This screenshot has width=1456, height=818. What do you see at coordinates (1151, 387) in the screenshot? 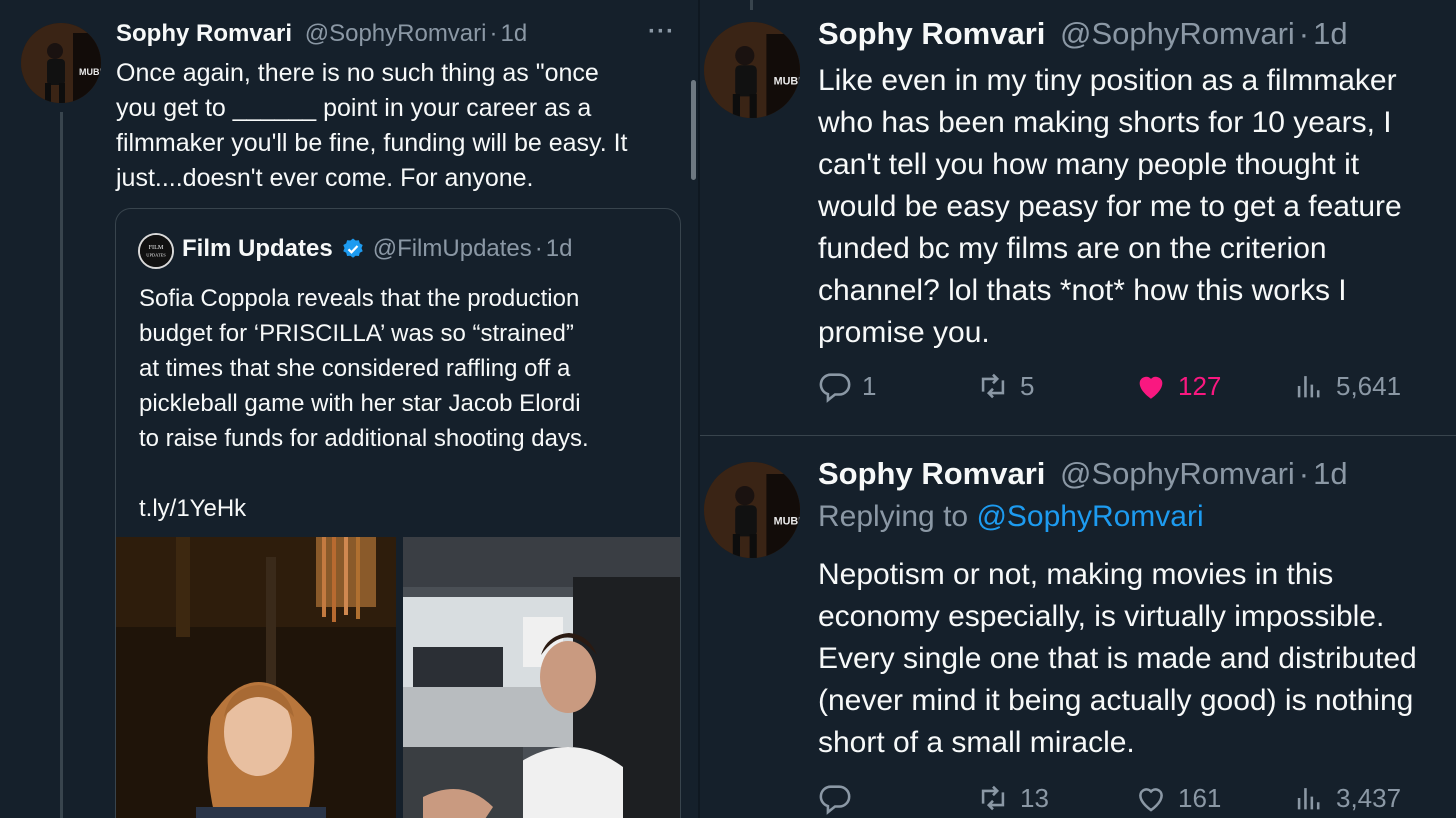
I see `heart-filled-icon` at bounding box center [1151, 387].